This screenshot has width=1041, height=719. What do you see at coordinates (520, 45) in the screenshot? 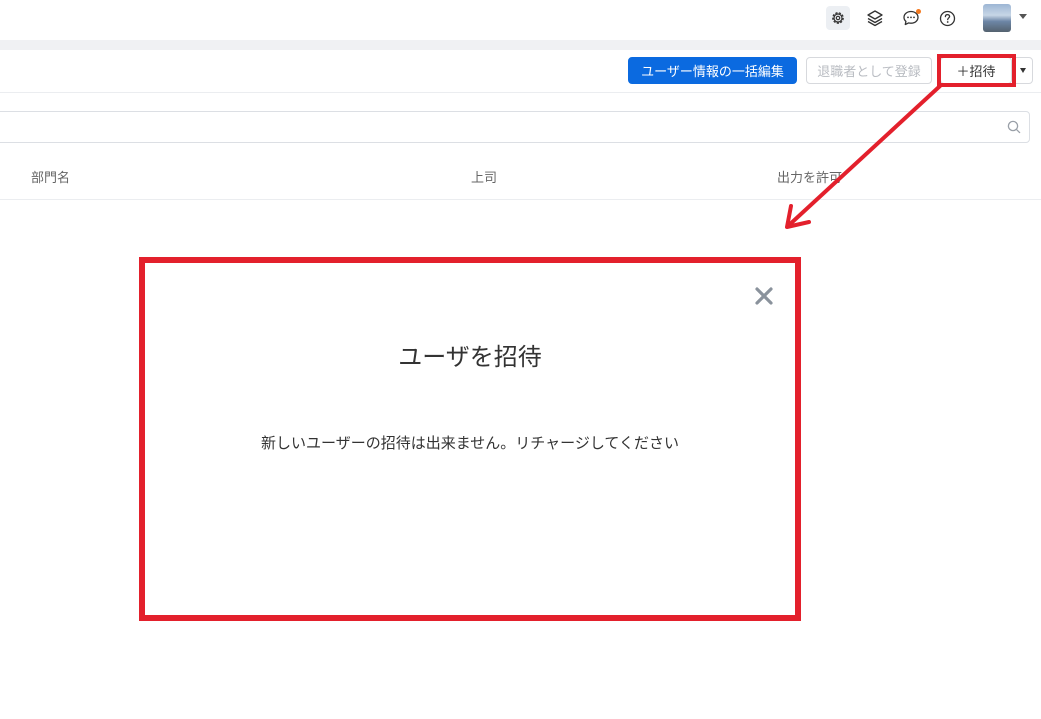
I see `header-divider` at bounding box center [520, 45].